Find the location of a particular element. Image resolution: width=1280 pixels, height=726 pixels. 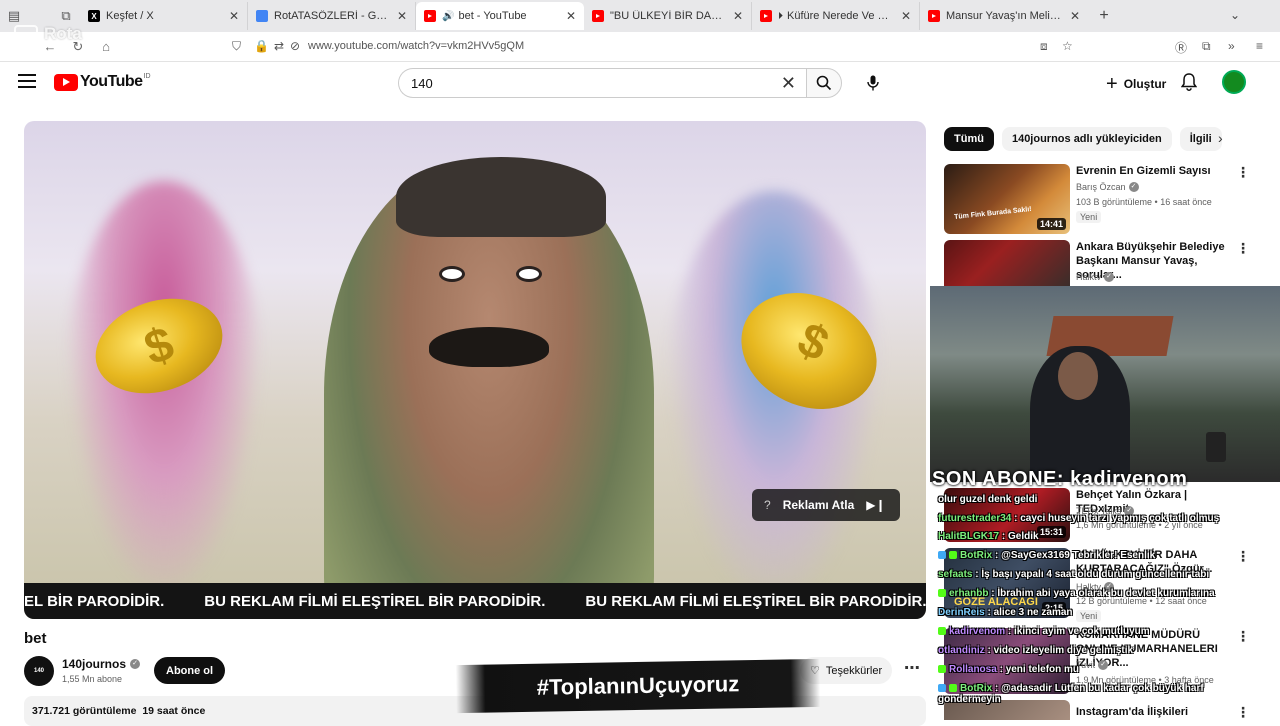

recommendation-channel: Tuvit ✓ is located at coordinates (1092, 665).